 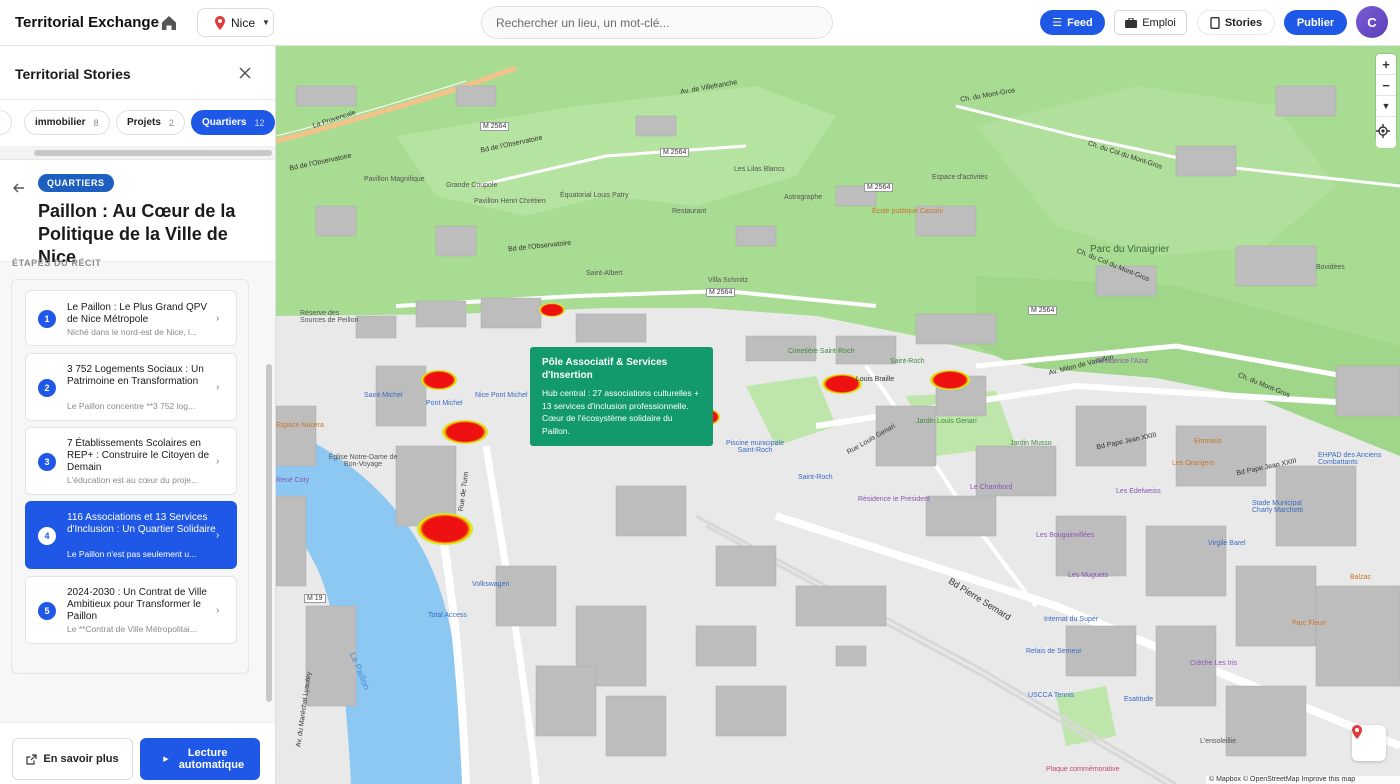 I want to click on feed-button-label: Feed, so click(x=1080, y=22).